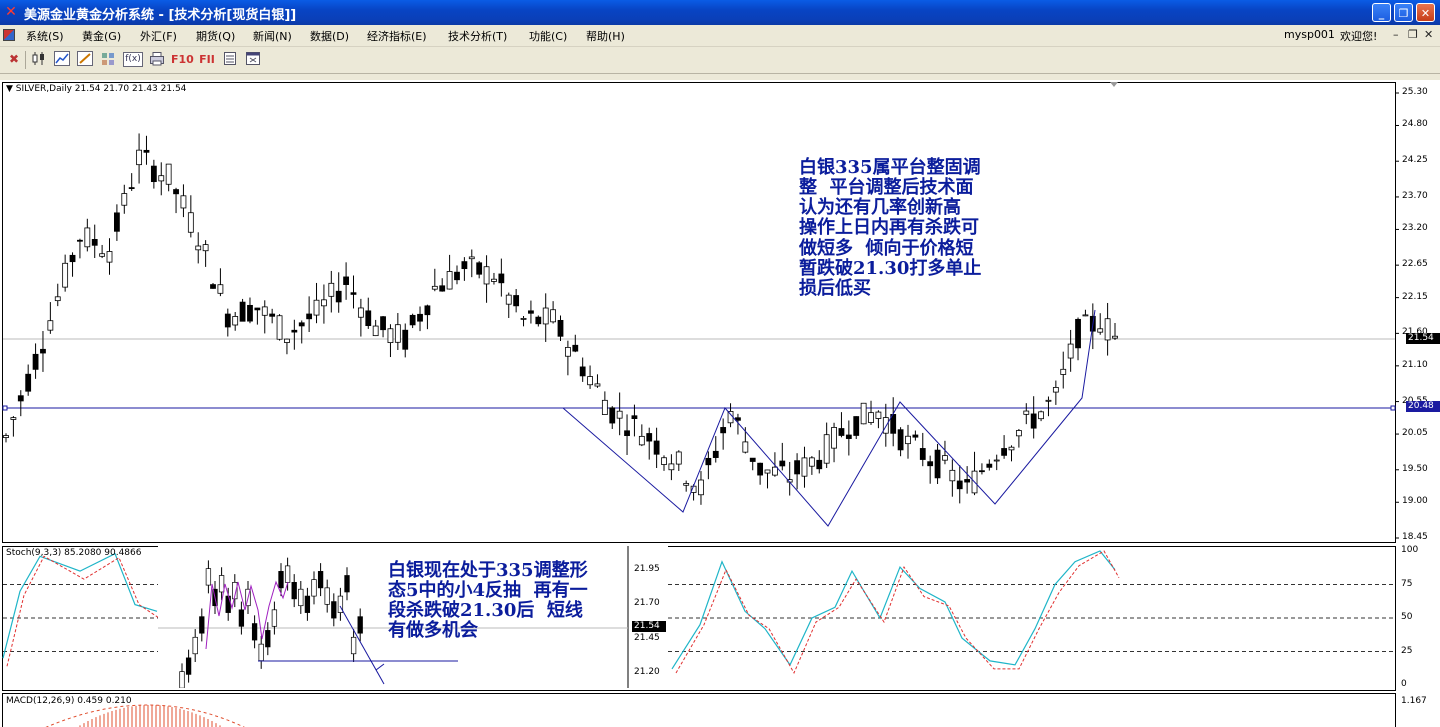 Image resolution: width=1440 pixels, height=727 pixels. What do you see at coordinates (699, 710) in the screenshot?
I see `macd-pane-frame` at bounding box center [699, 710].